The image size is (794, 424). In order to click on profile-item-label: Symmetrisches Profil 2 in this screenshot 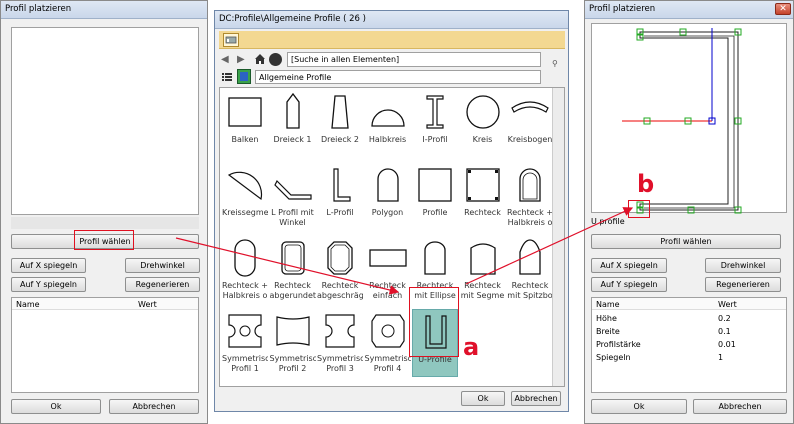, I will do `click(292, 363)`.